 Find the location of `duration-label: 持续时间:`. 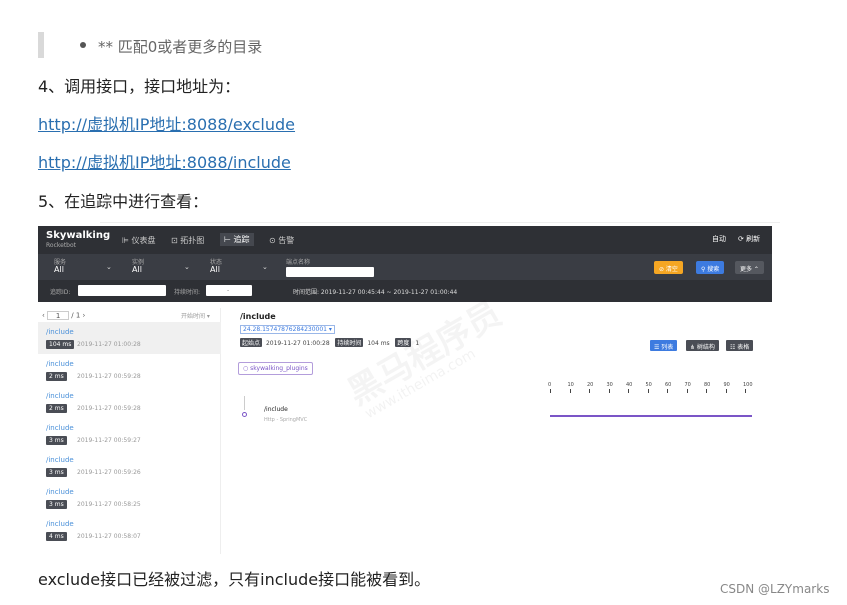

duration-label: 持续时间: is located at coordinates (187, 292).